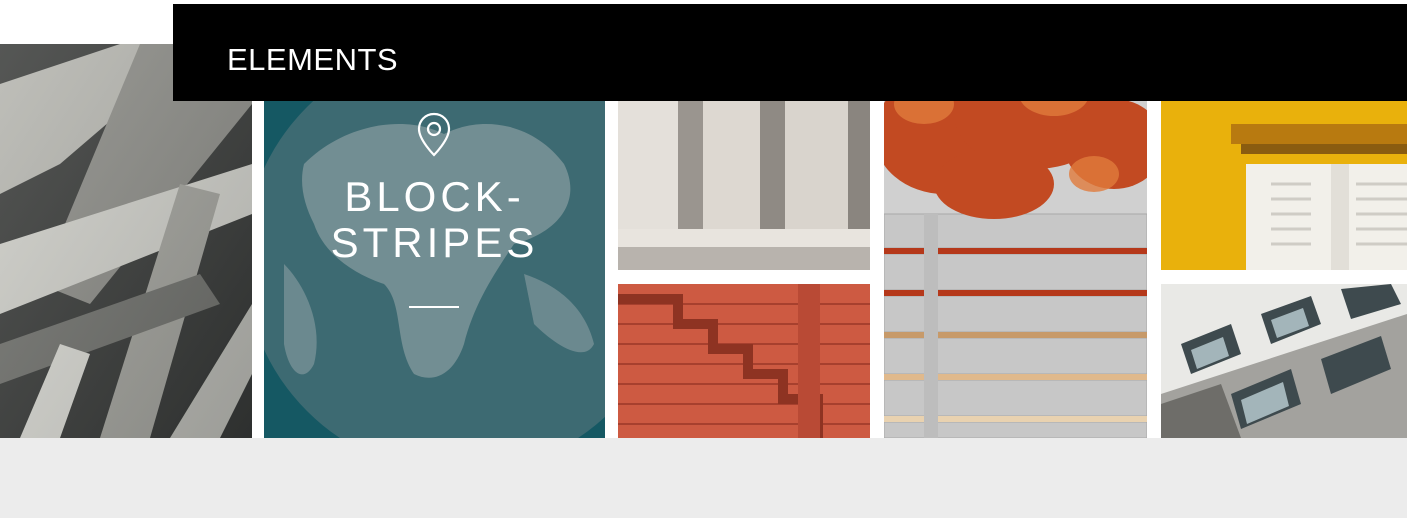 The height and width of the screenshot is (518, 1407). I want to click on feature-title-line1: BLOCK-, so click(434, 196).